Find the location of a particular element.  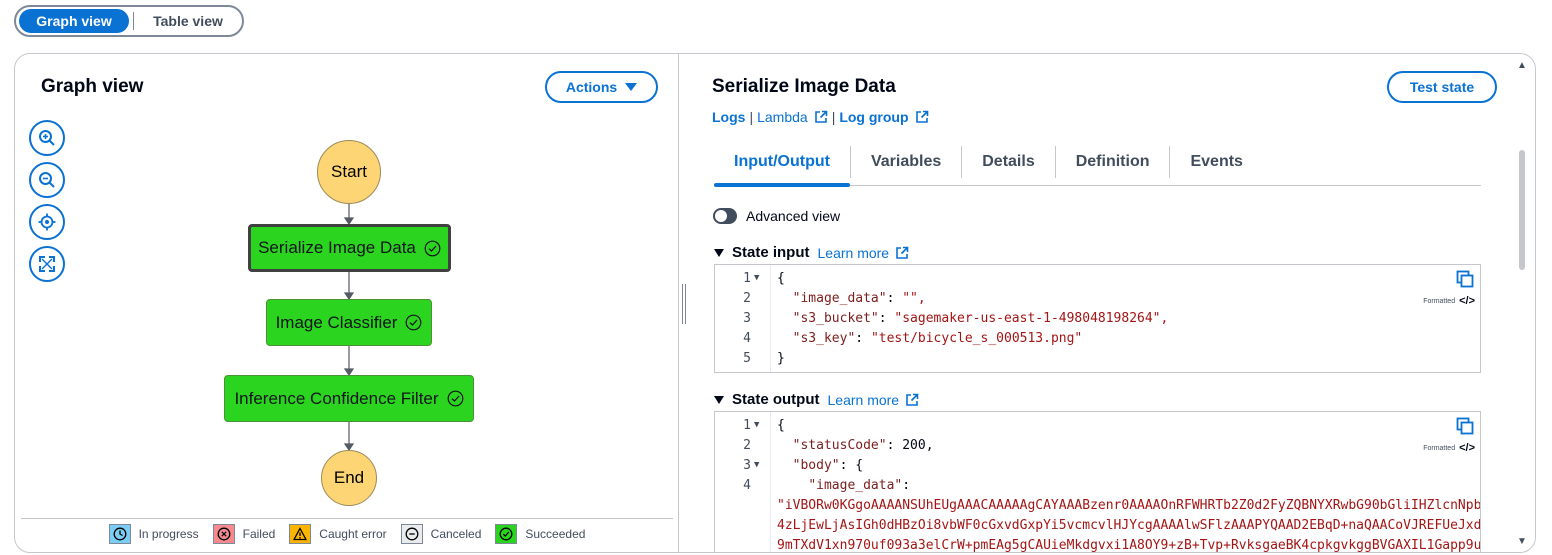

legend-succeeded: Succeeded is located at coordinates (540, 534).